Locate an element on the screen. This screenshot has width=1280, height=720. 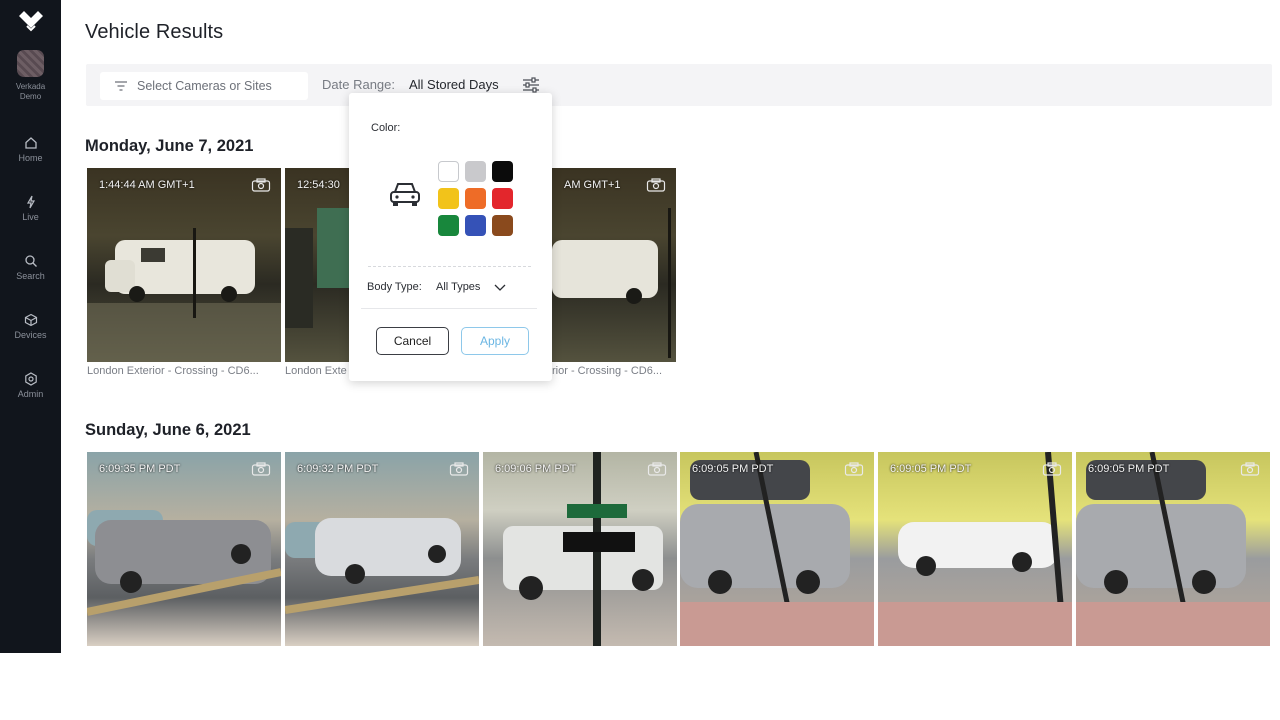
color-swatch-white is located at coordinates (448, 171).